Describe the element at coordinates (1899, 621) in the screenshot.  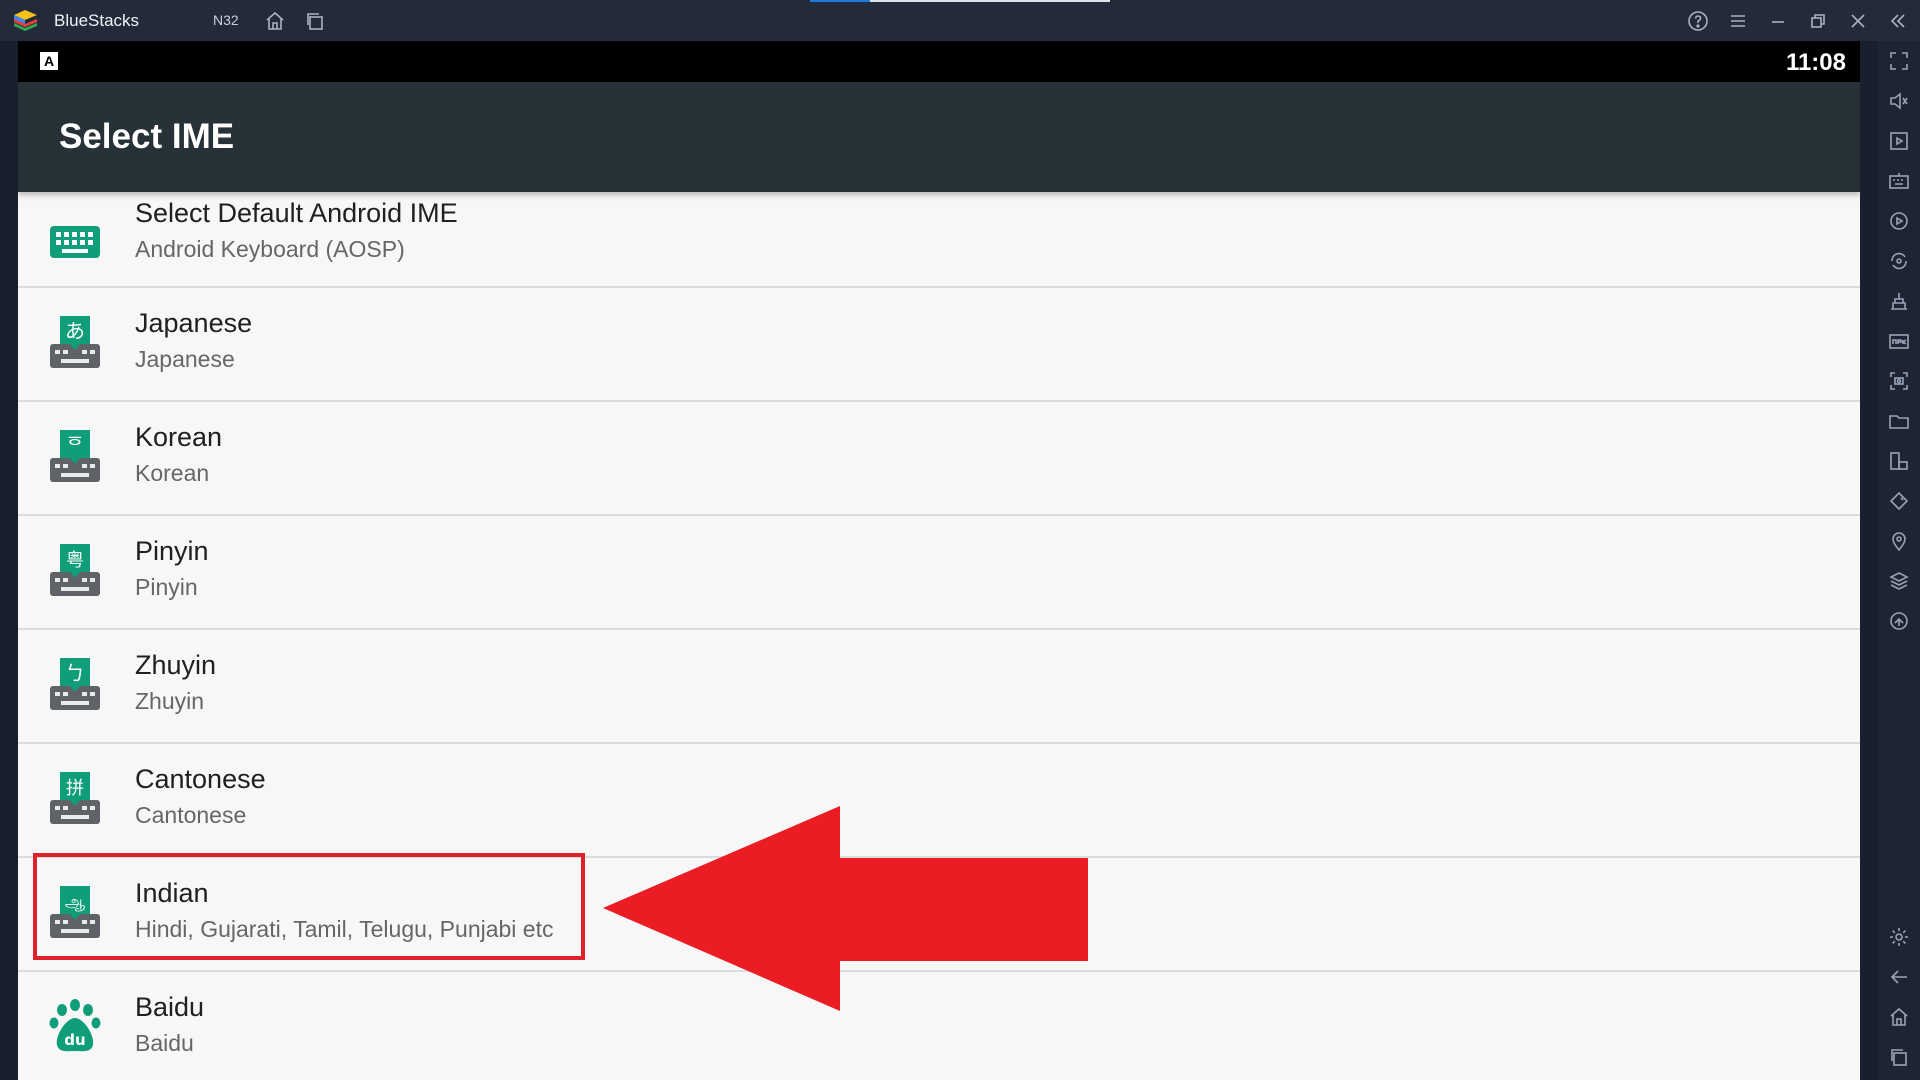
I see `eco-mode-icon` at that location.